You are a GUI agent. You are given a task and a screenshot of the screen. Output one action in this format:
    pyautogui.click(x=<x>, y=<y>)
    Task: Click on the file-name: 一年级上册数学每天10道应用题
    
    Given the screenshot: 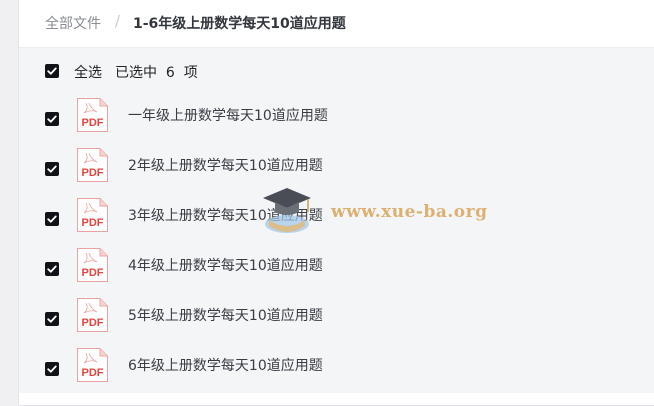 What is the action you would take?
    pyautogui.click(x=228, y=115)
    